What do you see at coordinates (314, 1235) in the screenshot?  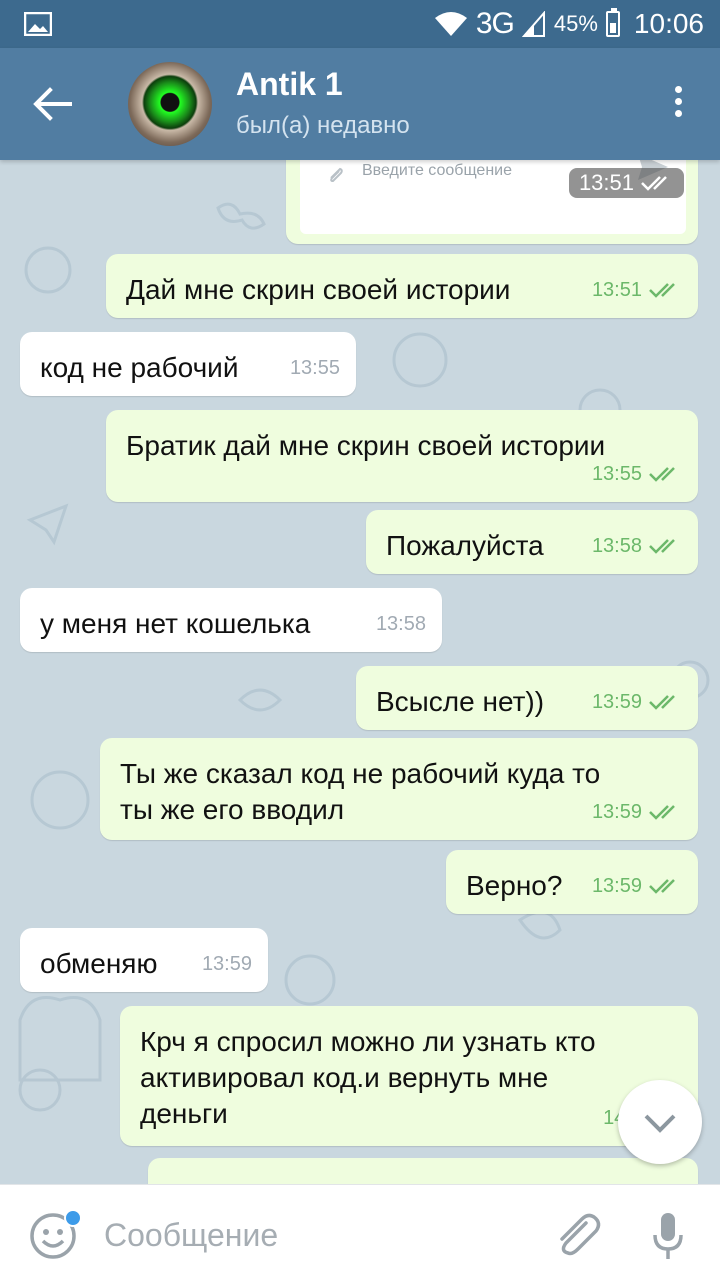 I see `message-input` at bounding box center [314, 1235].